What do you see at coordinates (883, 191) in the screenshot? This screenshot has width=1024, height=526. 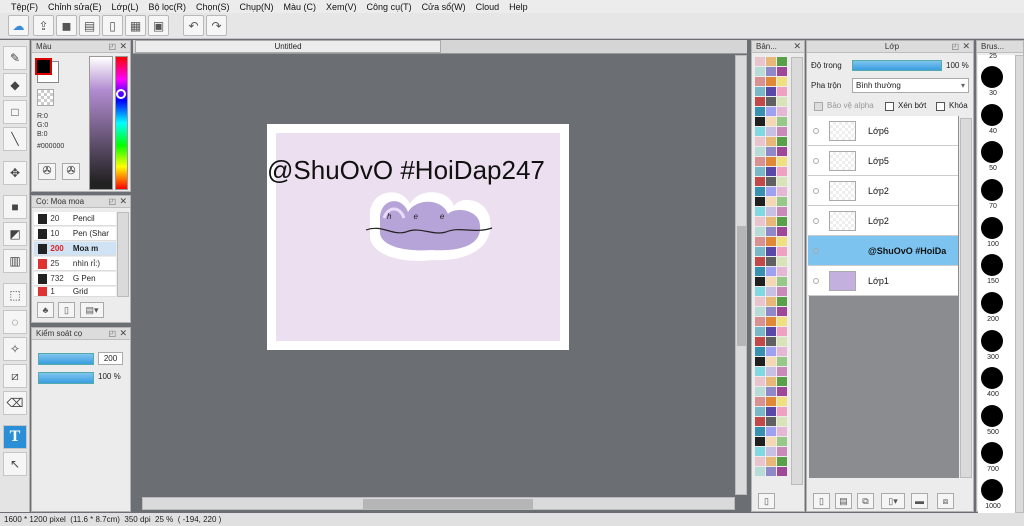 I see `layer-row: Lớp2` at bounding box center [883, 191].